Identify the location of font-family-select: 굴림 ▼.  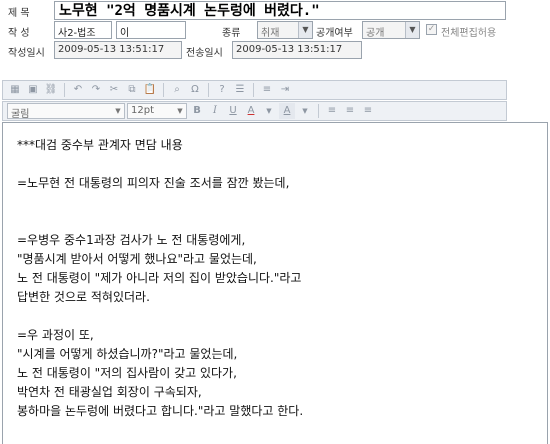
(66, 111).